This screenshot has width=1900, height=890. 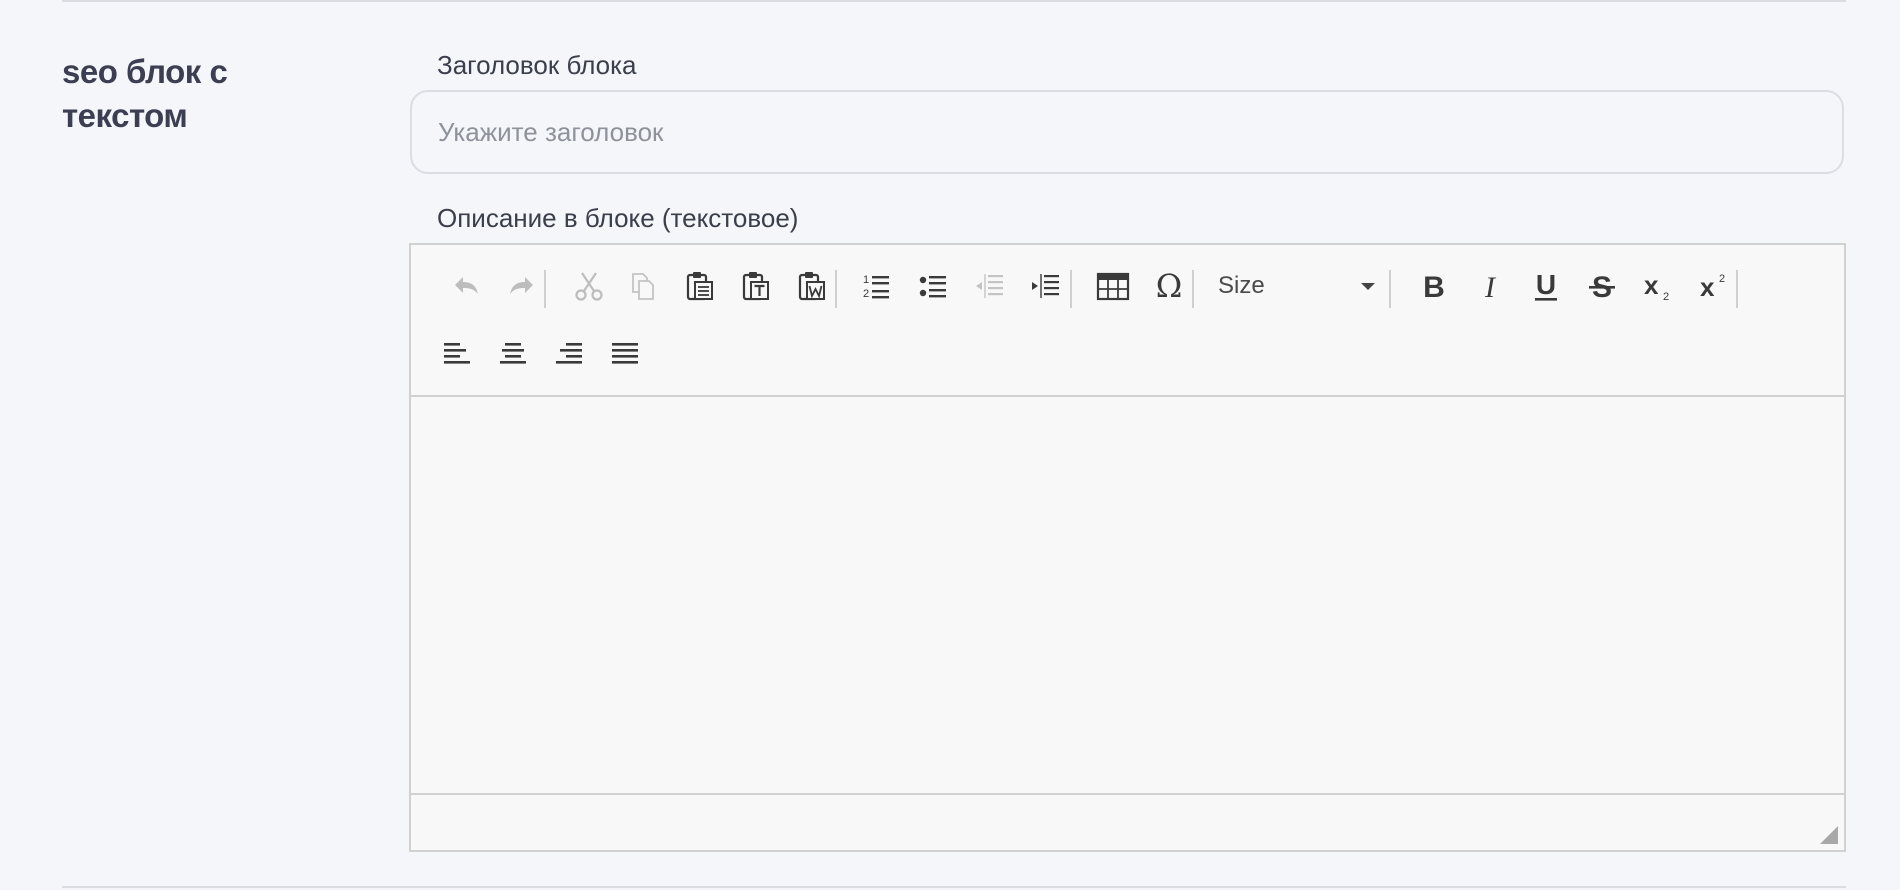 I want to click on subscript-button: x 2, so click(x=1658, y=286).